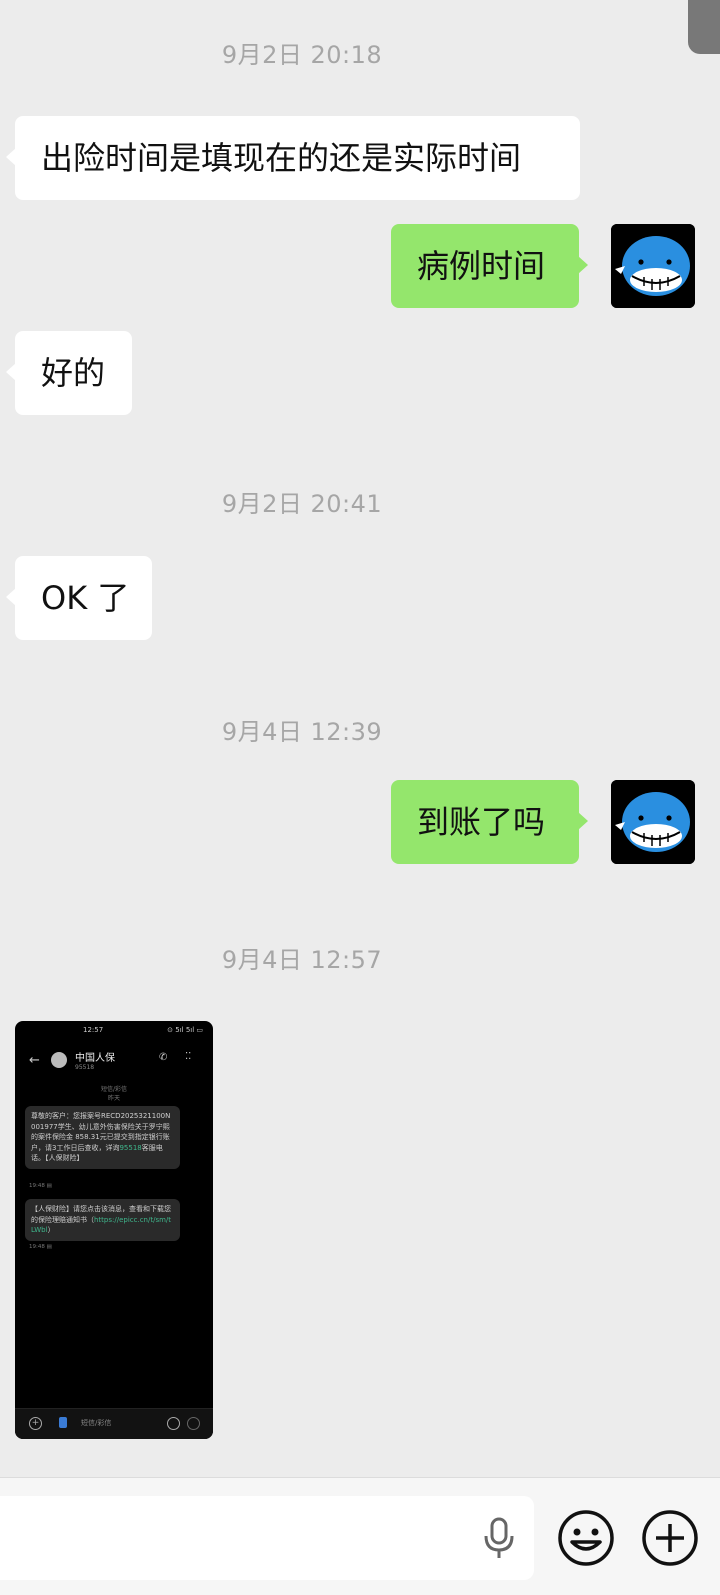 The width and height of the screenshot is (720, 1595). I want to click on sms-header: ← 中国人保 95518 ✆ ⁚⁚, so click(114, 1063).